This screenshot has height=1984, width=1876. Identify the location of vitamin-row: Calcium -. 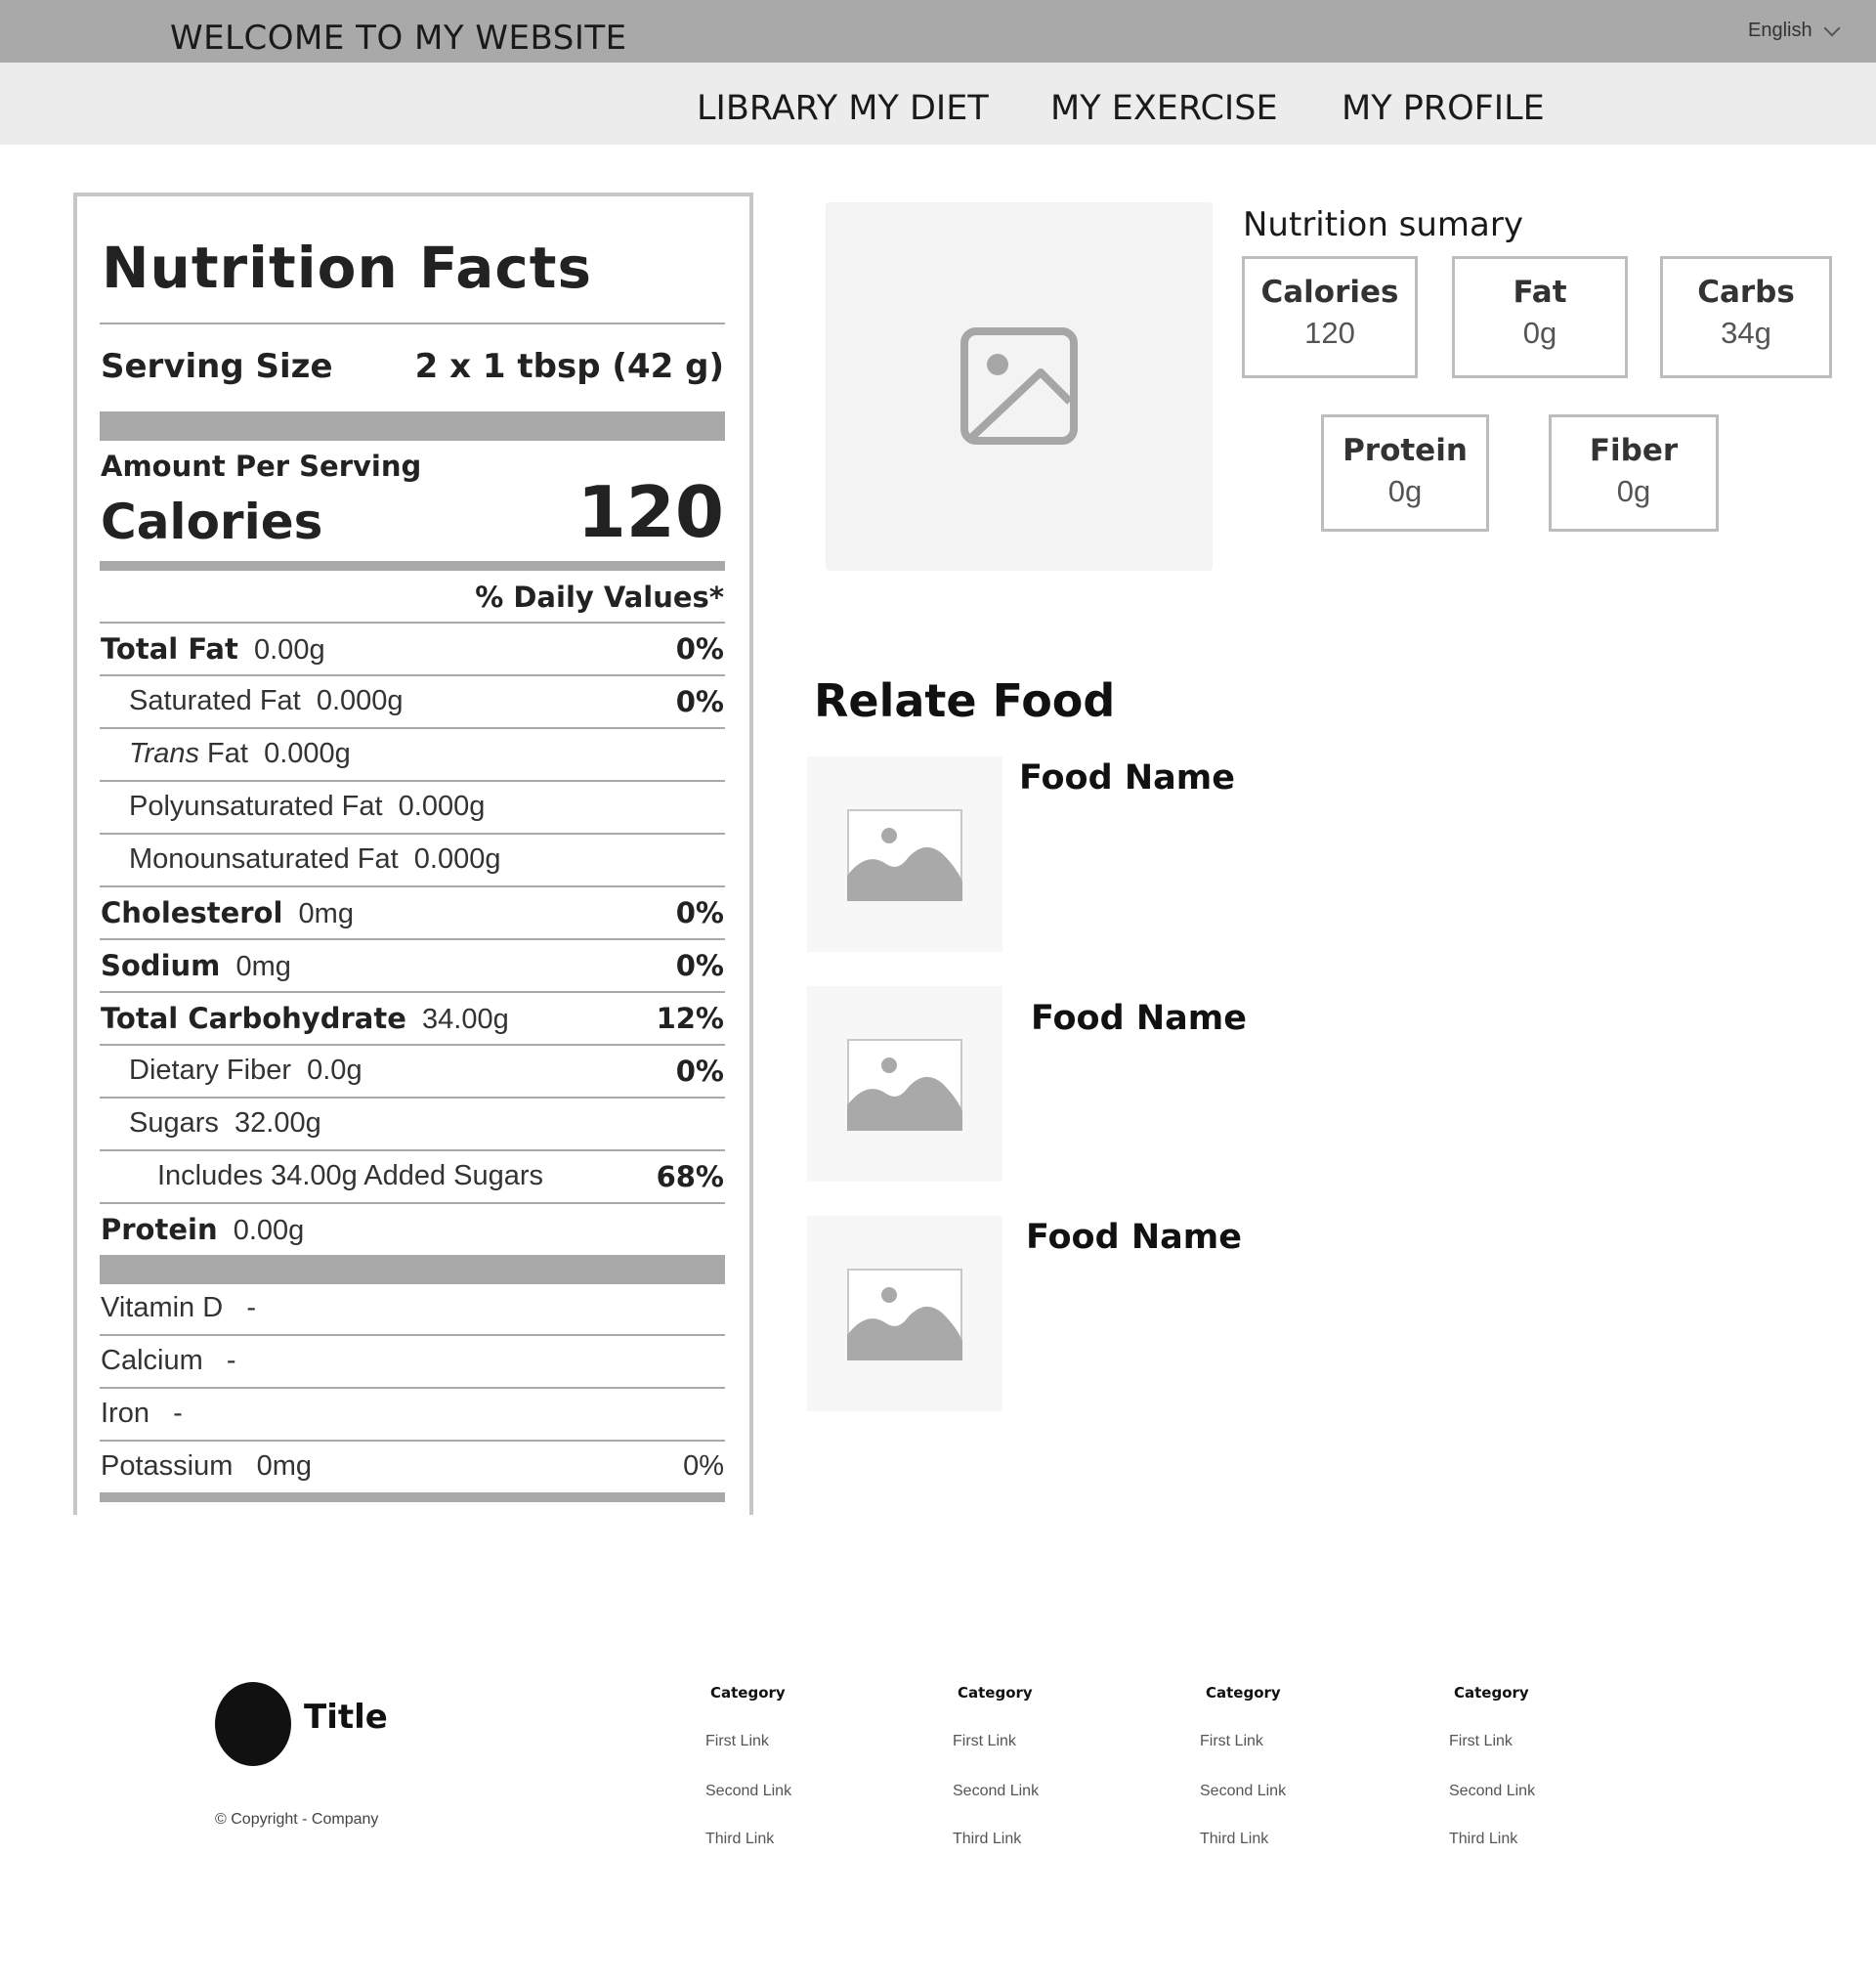
(168, 1361).